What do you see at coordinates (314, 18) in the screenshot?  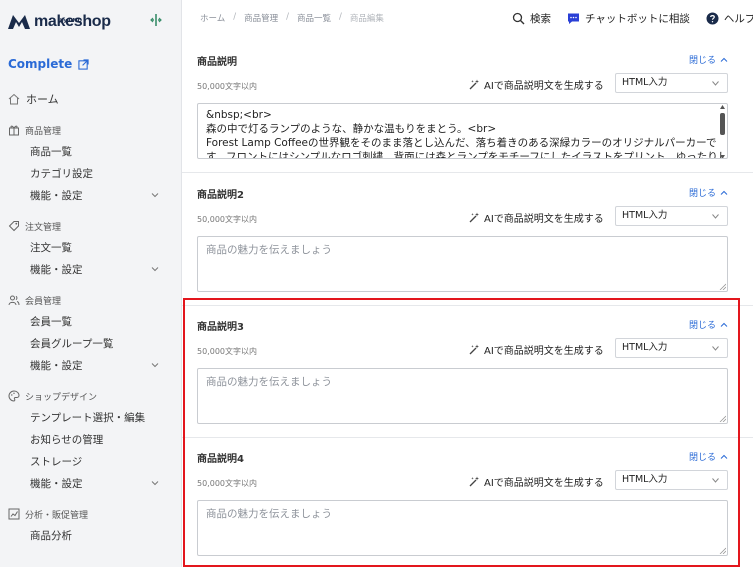 I see `breadcrumb-item: 商品一覧` at bounding box center [314, 18].